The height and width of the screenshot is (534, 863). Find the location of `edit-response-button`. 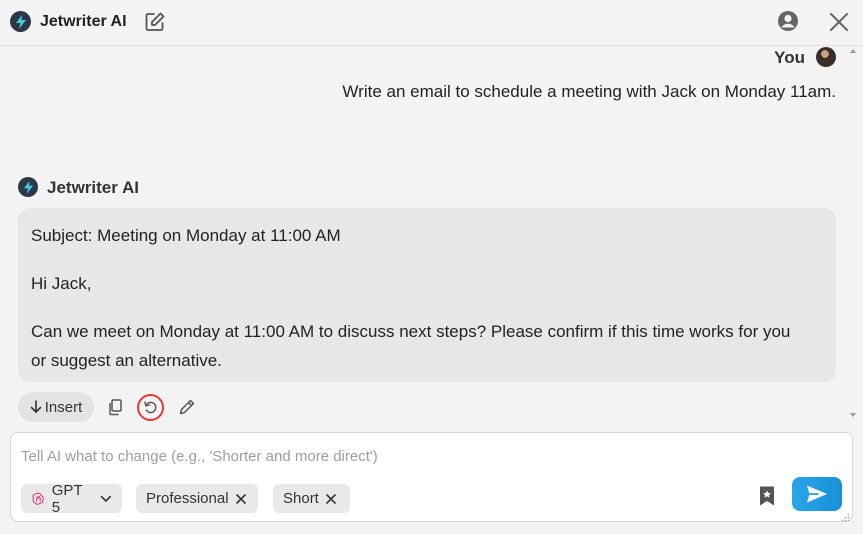

edit-response-button is located at coordinates (187, 407).